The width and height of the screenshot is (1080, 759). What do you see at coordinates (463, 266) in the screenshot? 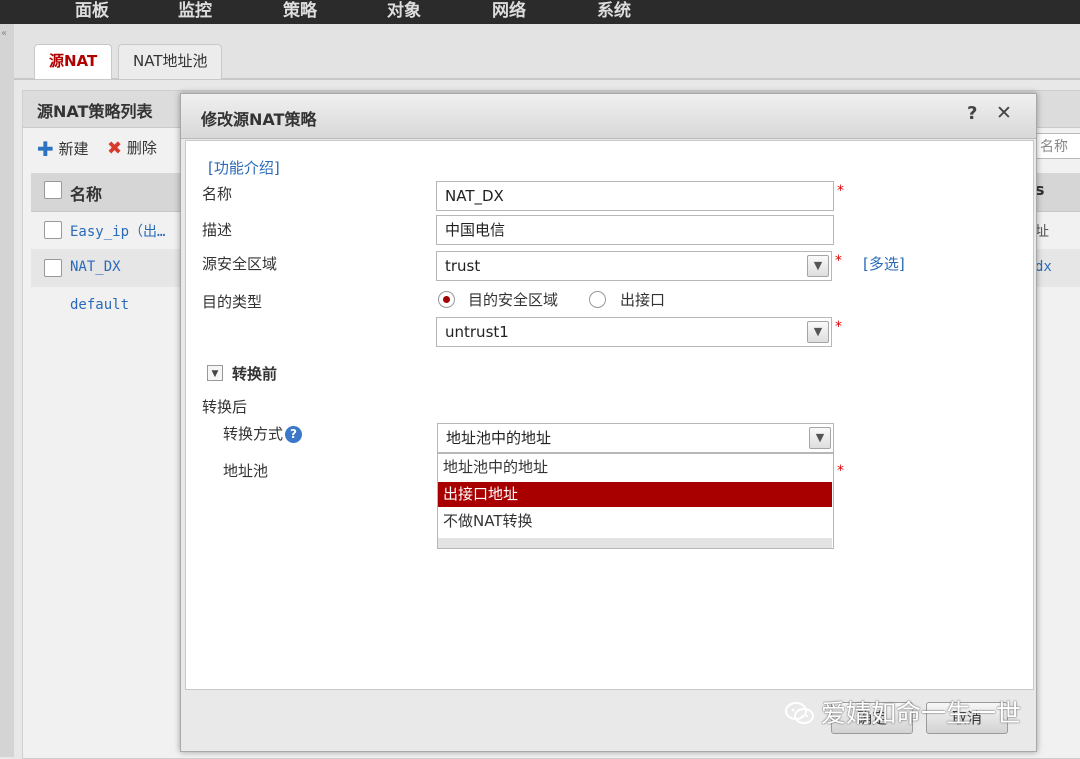
I see `source-zone-value: trust` at bounding box center [463, 266].